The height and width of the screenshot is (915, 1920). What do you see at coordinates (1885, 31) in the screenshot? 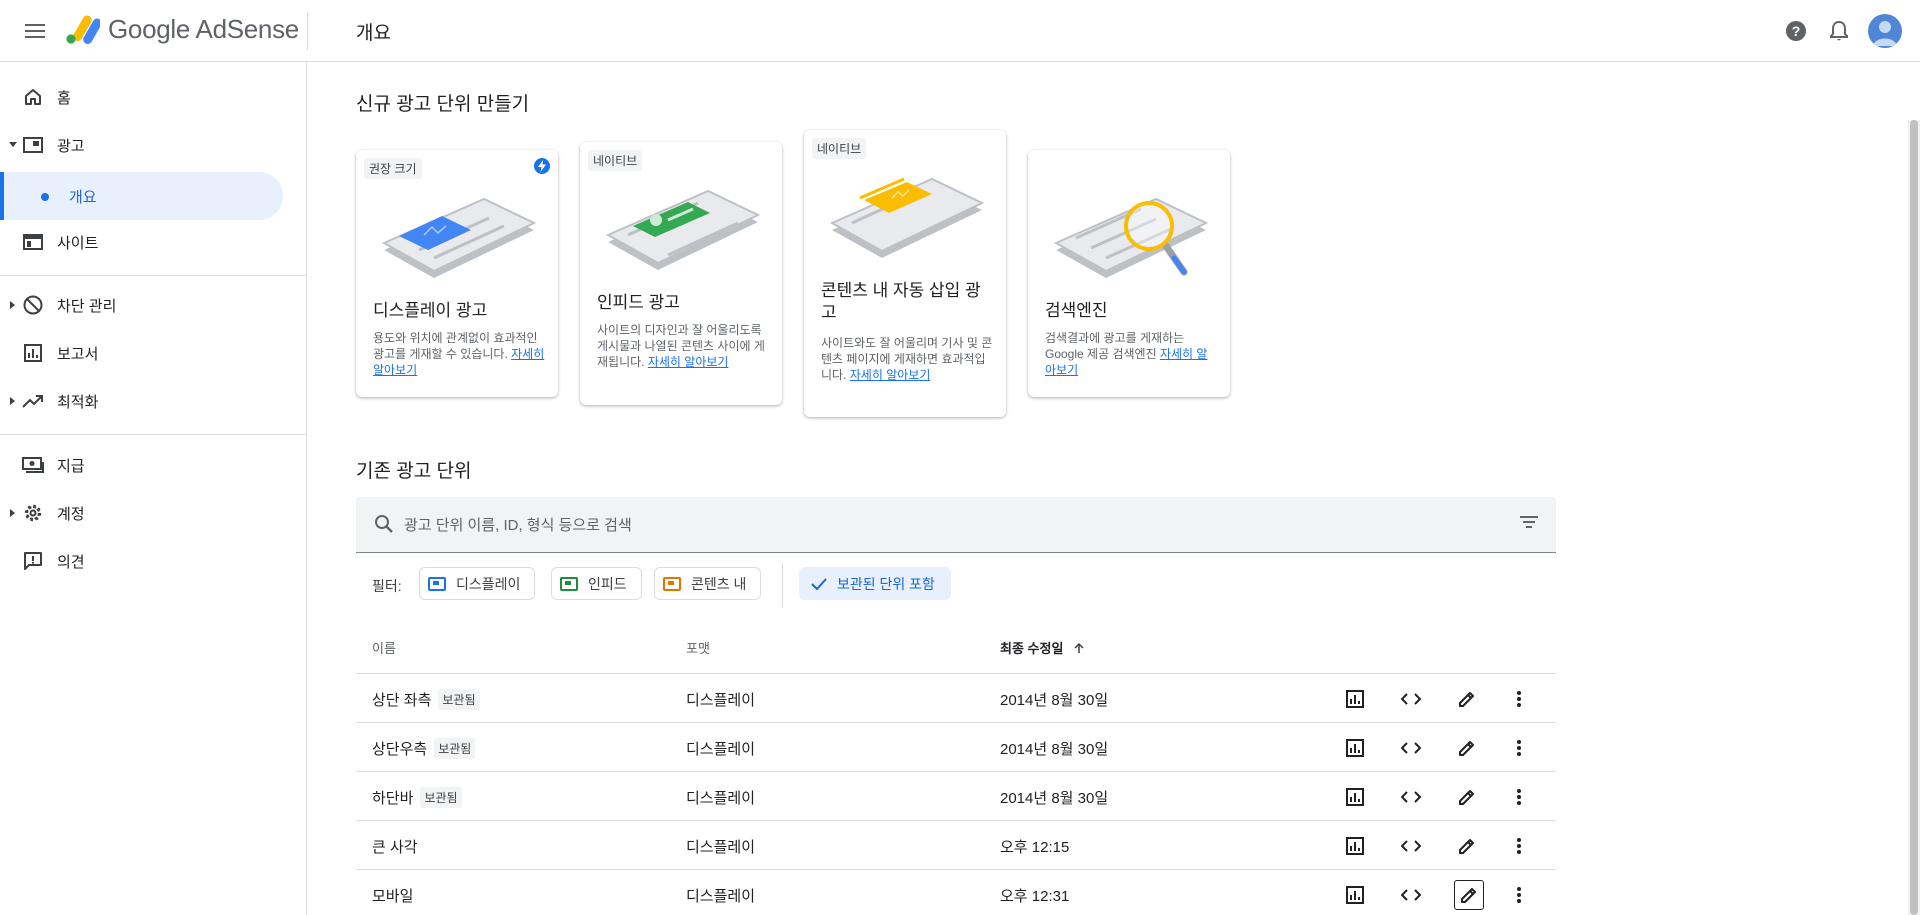
I see `account-avatar` at bounding box center [1885, 31].